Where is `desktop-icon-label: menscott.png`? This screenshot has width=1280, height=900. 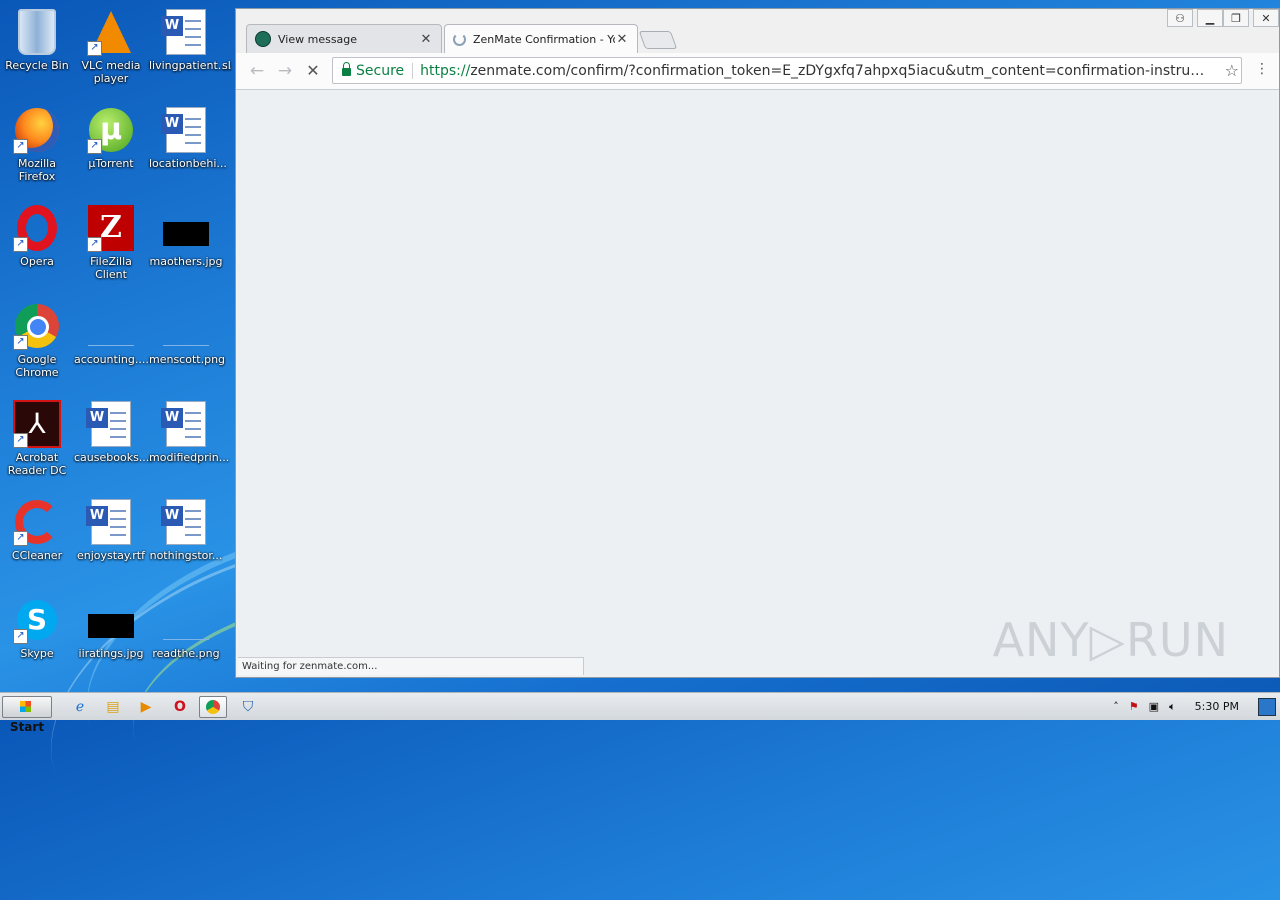
desktop-icon-label: menscott.png is located at coordinates (187, 359).